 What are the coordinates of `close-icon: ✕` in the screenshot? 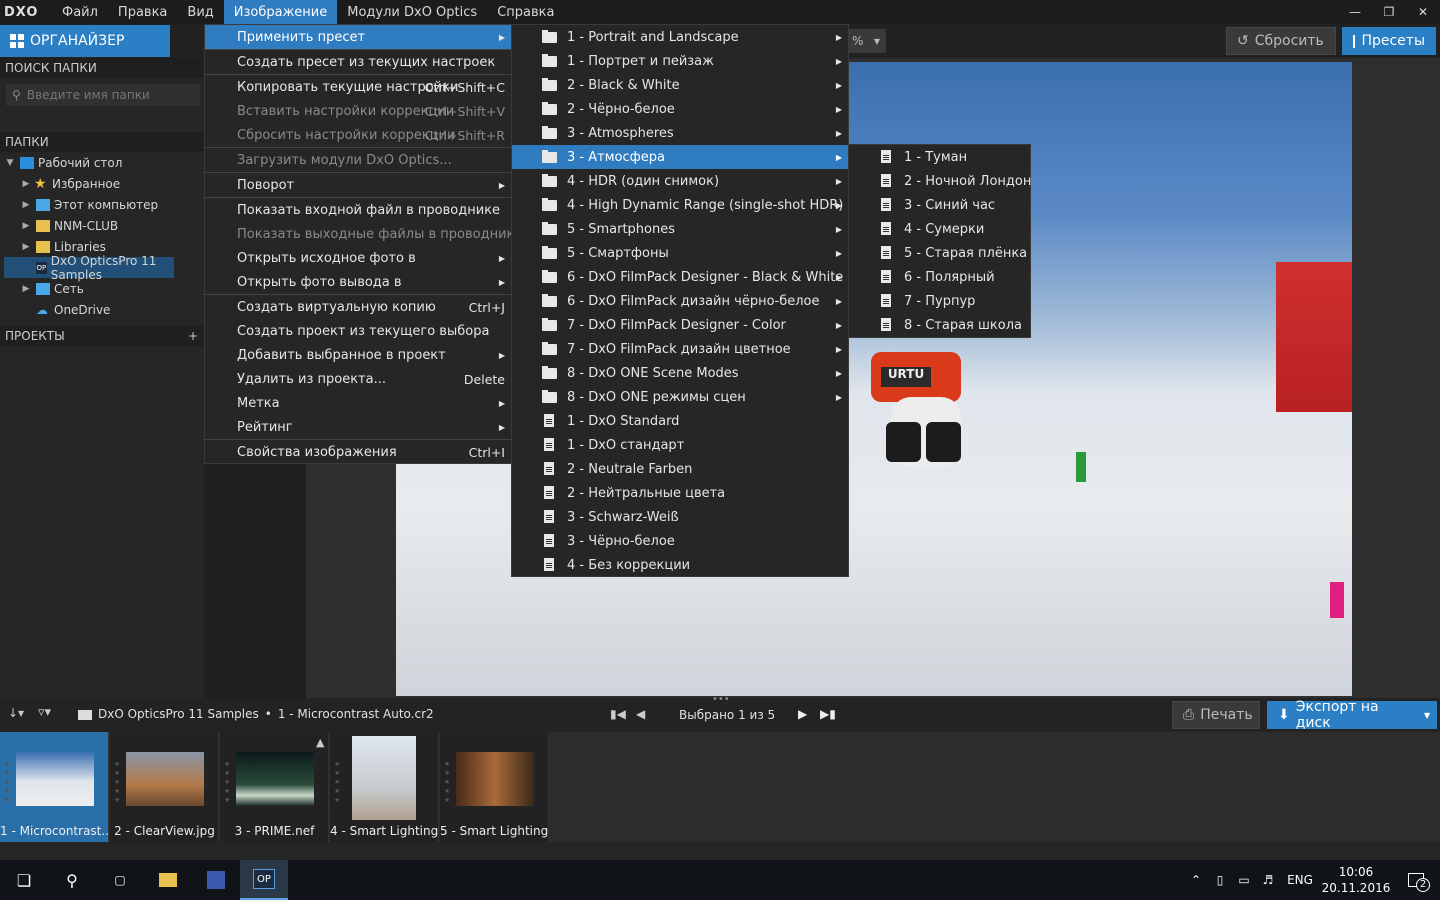 It's located at (1423, 12).